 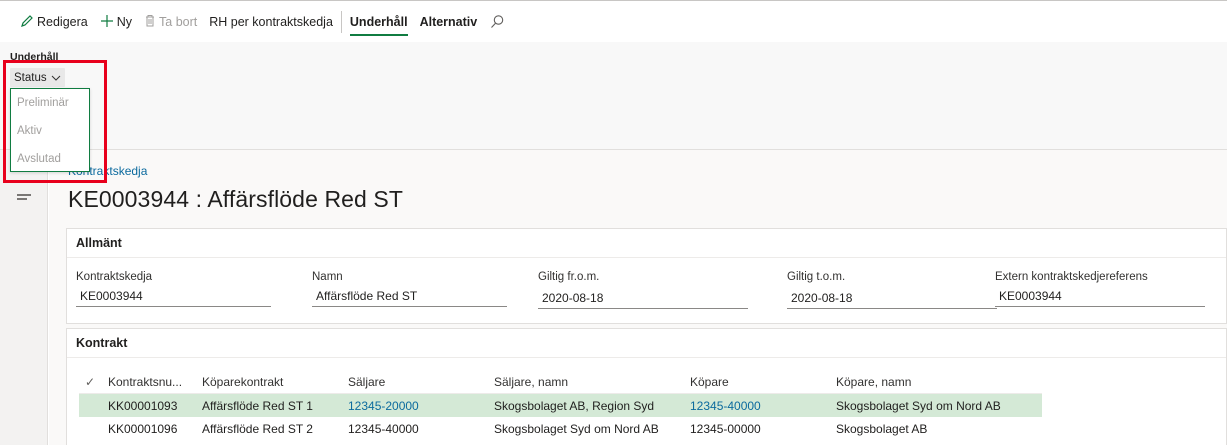 What do you see at coordinates (150, 429) in the screenshot?
I see `cell-contract-number: KK00001096` at bounding box center [150, 429].